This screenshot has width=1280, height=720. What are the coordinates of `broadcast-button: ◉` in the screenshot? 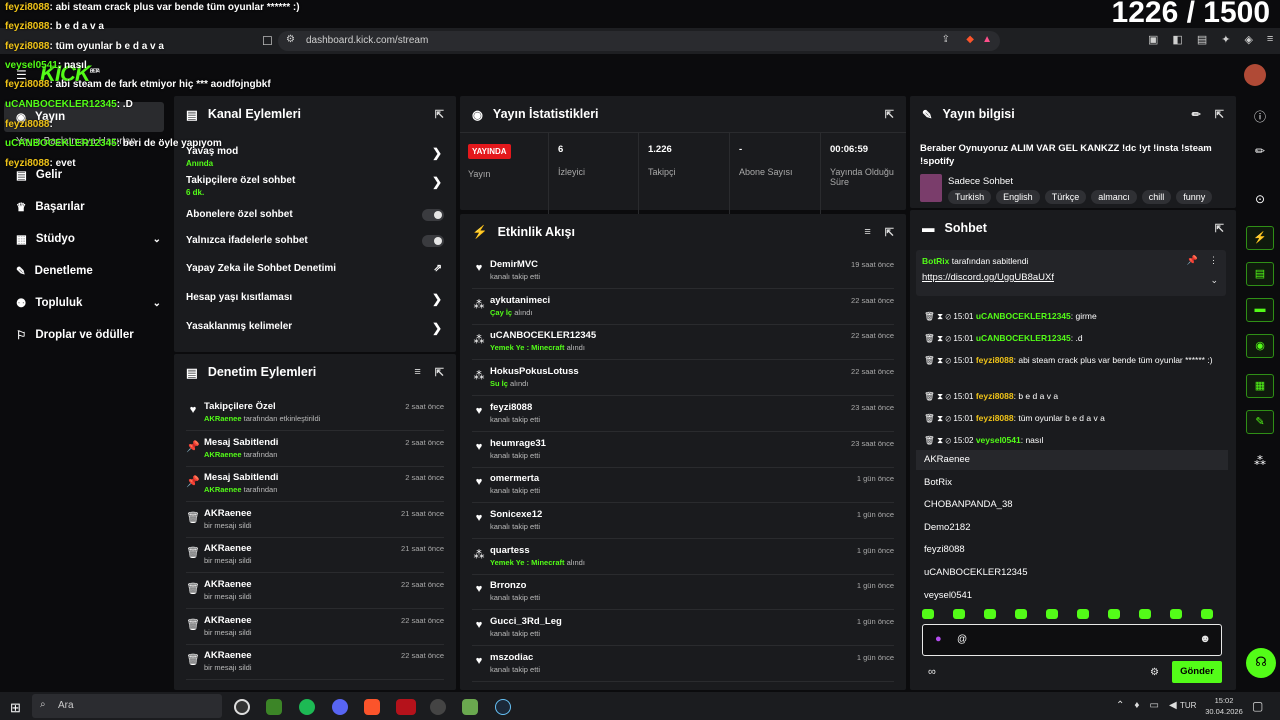 It's located at (1260, 346).